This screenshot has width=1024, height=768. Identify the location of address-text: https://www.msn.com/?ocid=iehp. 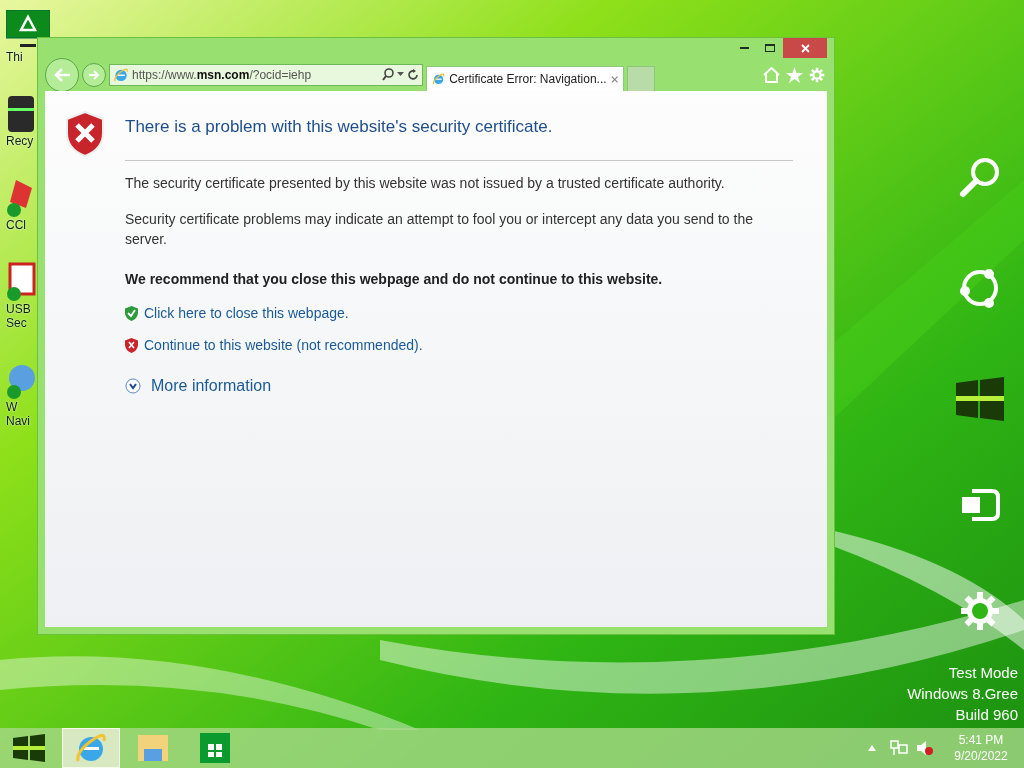
(222, 75).